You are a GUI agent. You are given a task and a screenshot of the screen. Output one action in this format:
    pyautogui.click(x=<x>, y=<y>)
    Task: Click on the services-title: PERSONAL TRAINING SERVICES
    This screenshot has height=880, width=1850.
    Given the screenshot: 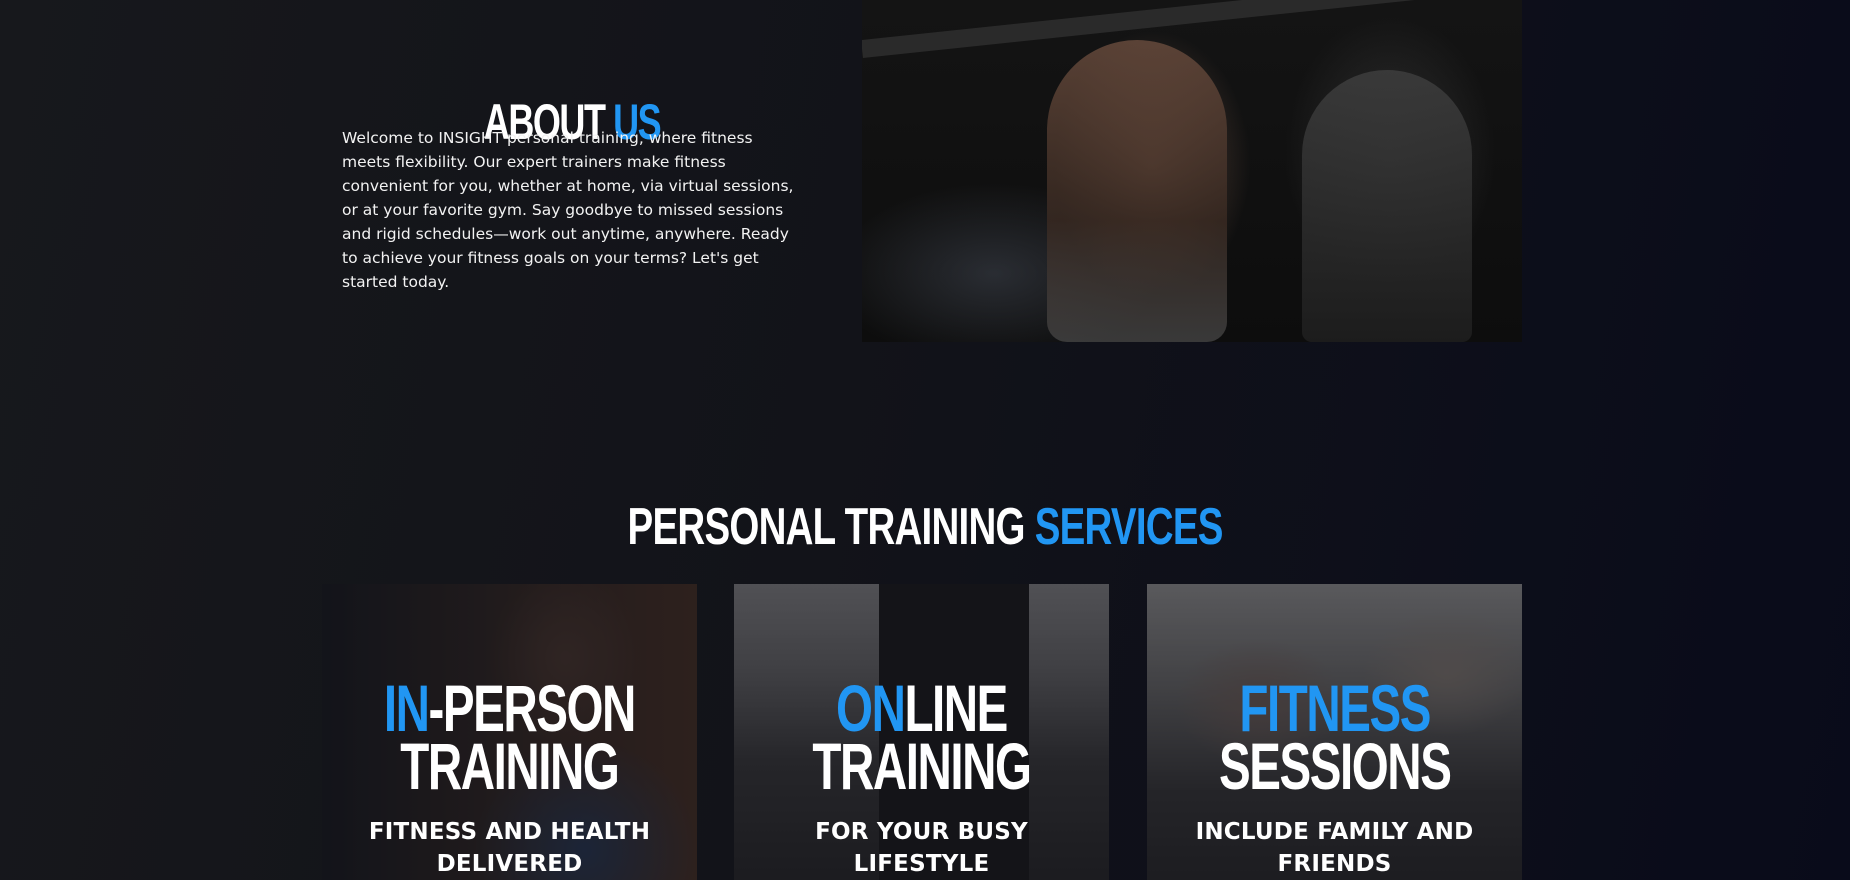 What is the action you would take?
    pyautogui.click(x=925, y=527)
    